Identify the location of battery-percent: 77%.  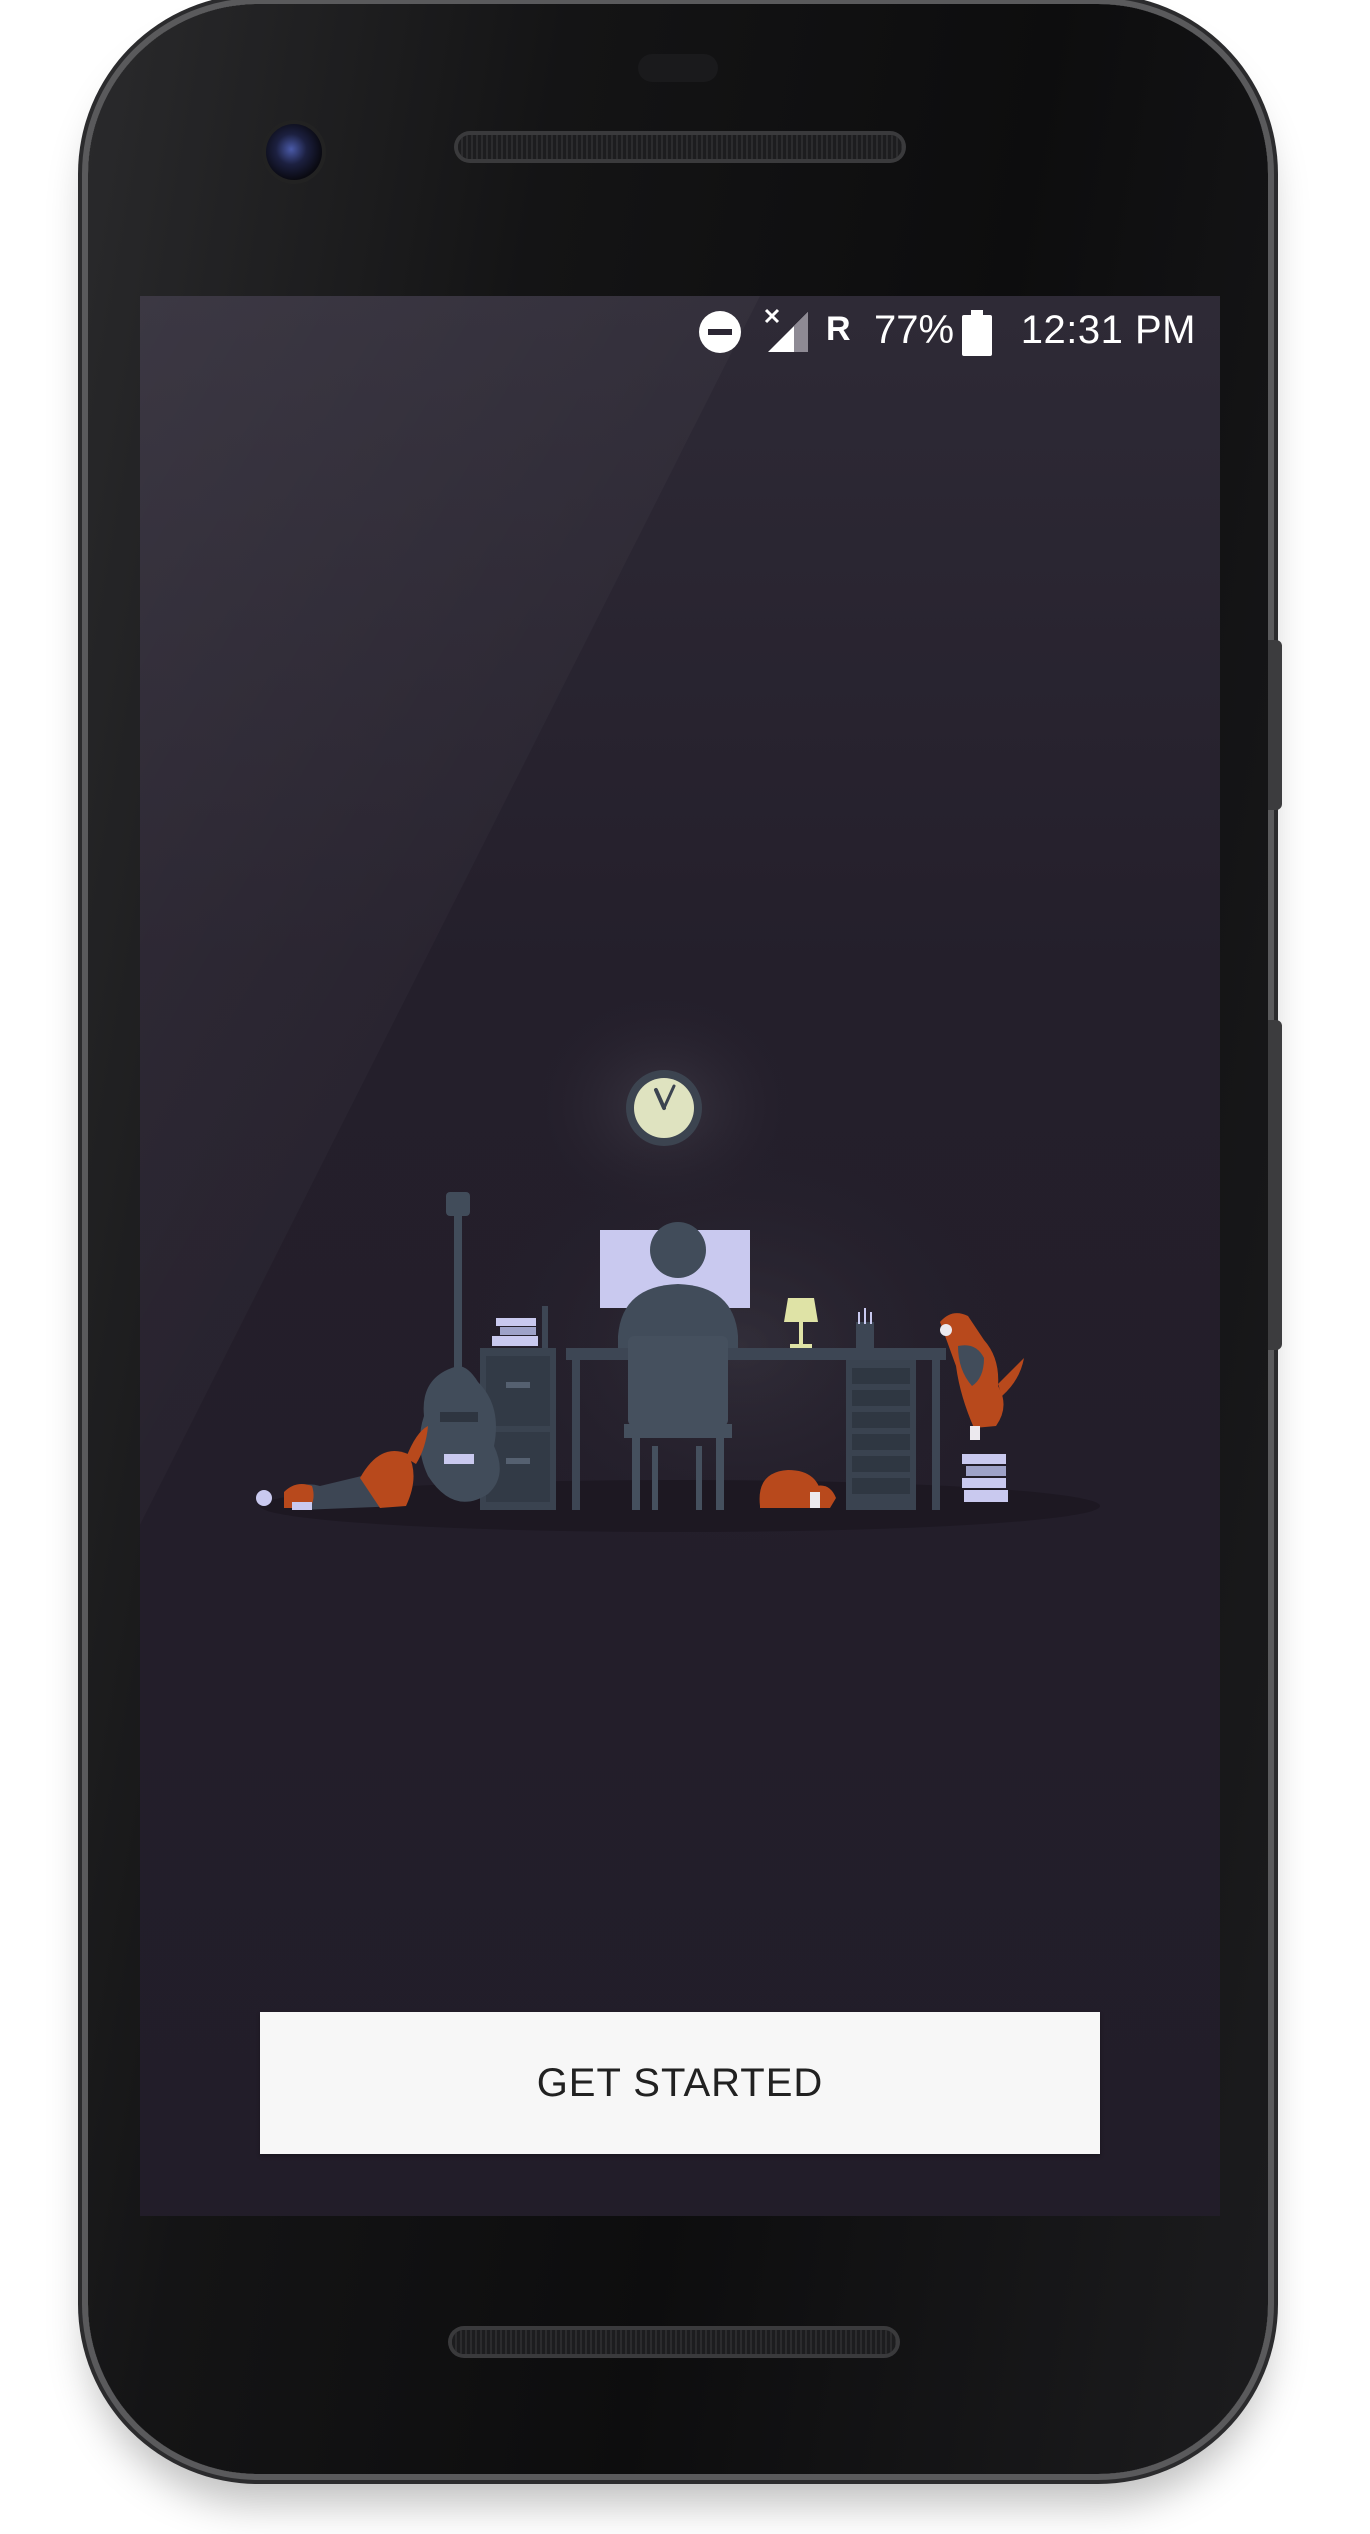
(914, 330).